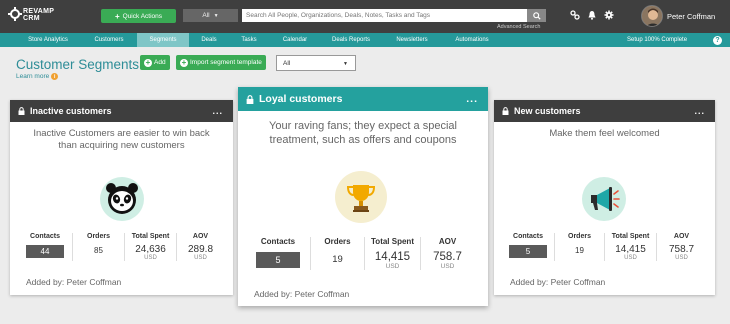 This screenshot has width=730, height=324. Describe the element at coordinates (249, 40) in the screenshot. I see `nav-tasks: Tasks` at that location.